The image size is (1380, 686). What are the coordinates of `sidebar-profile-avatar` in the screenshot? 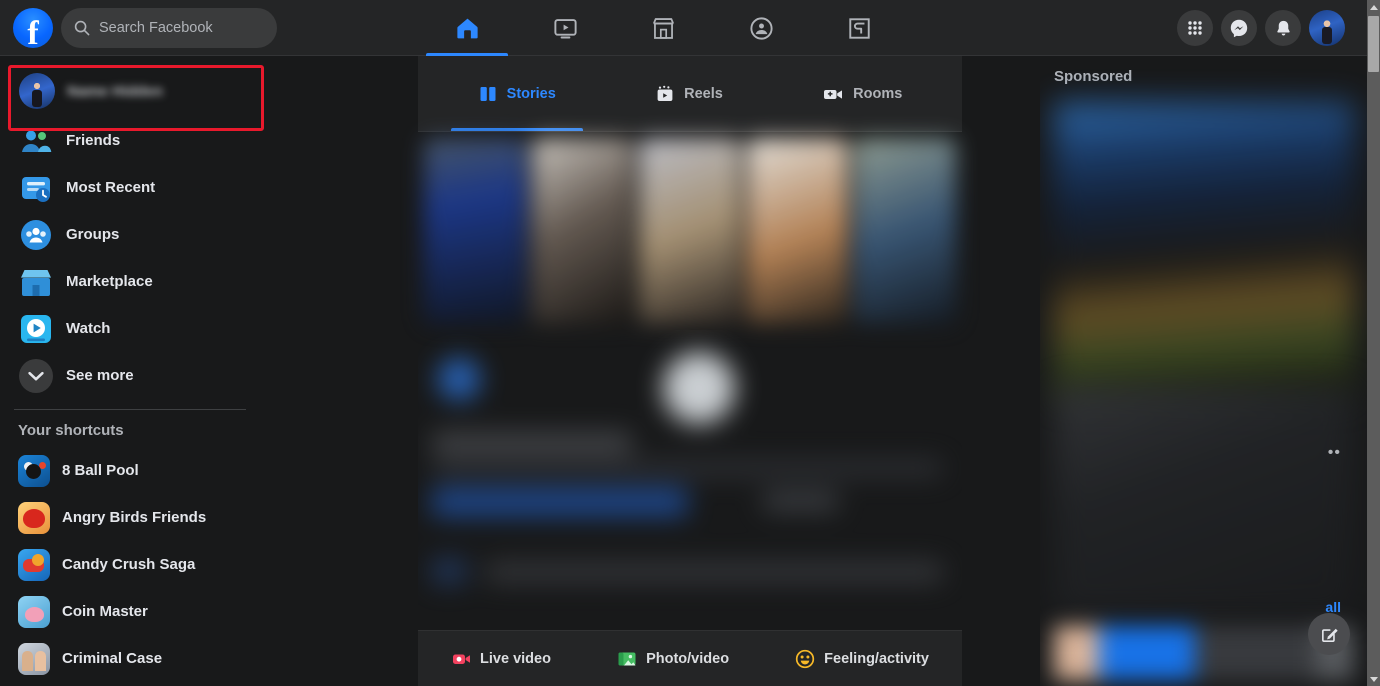 It's located at (37, 91).